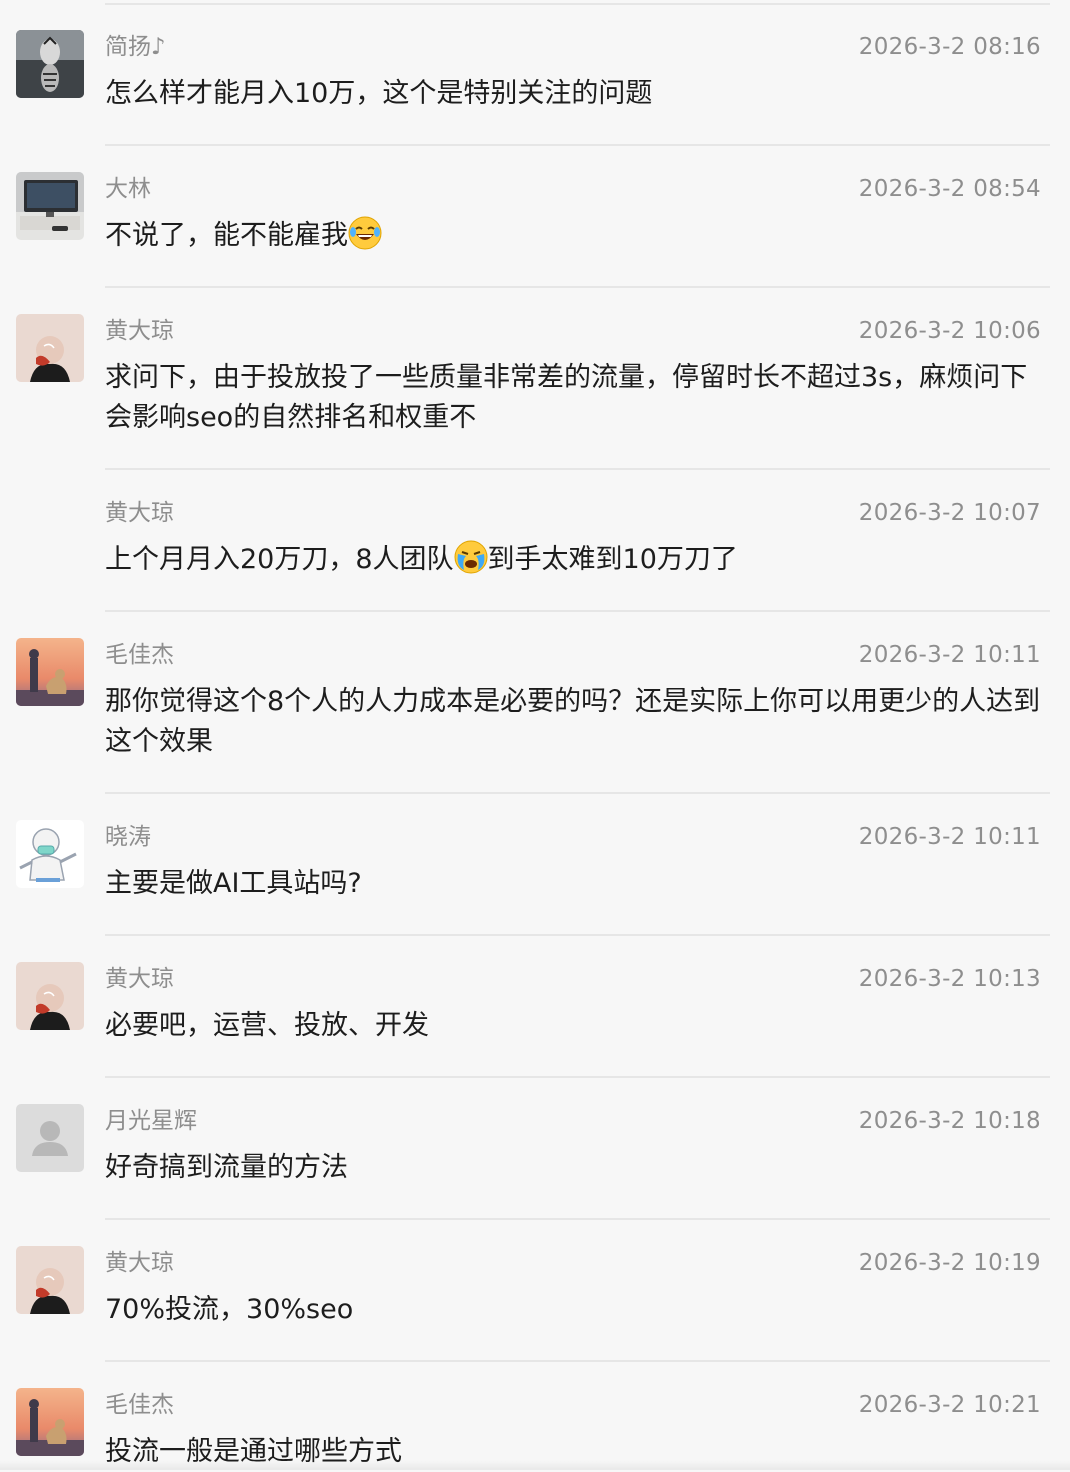  What do you see at coordinates (50, 1138) in the screenshot?
I see `default-avatar` at bounding box center [50, 1138].